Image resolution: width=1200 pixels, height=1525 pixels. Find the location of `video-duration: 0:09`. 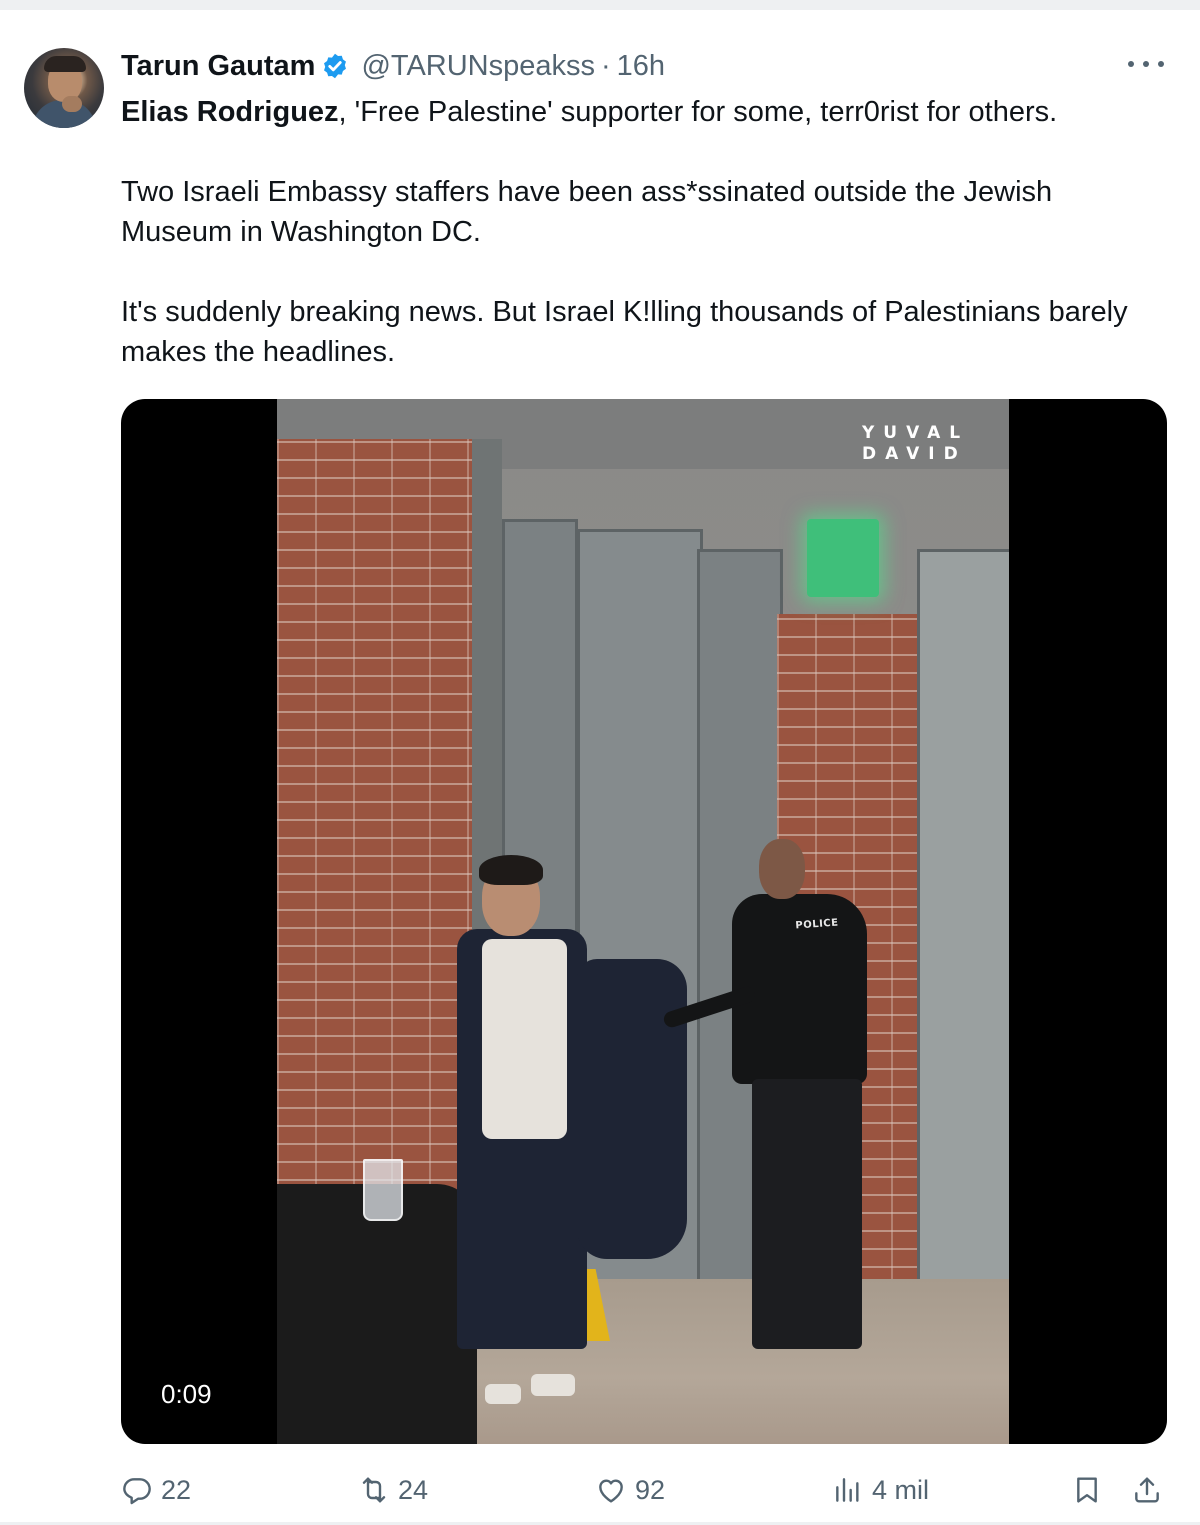

video-duration: 0:09 is located at coordinates (186, 1394).